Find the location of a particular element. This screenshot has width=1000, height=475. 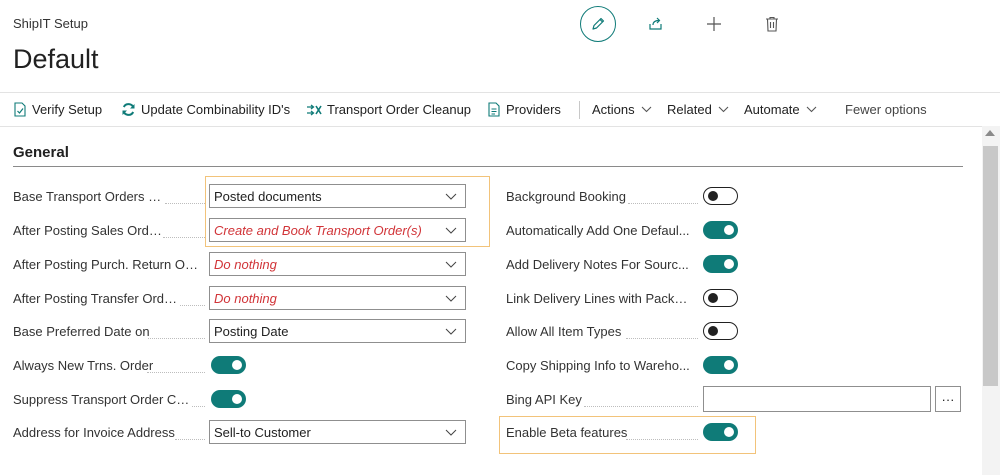

field-label: Base Preferred Date on is located at coordinates (81, 331).